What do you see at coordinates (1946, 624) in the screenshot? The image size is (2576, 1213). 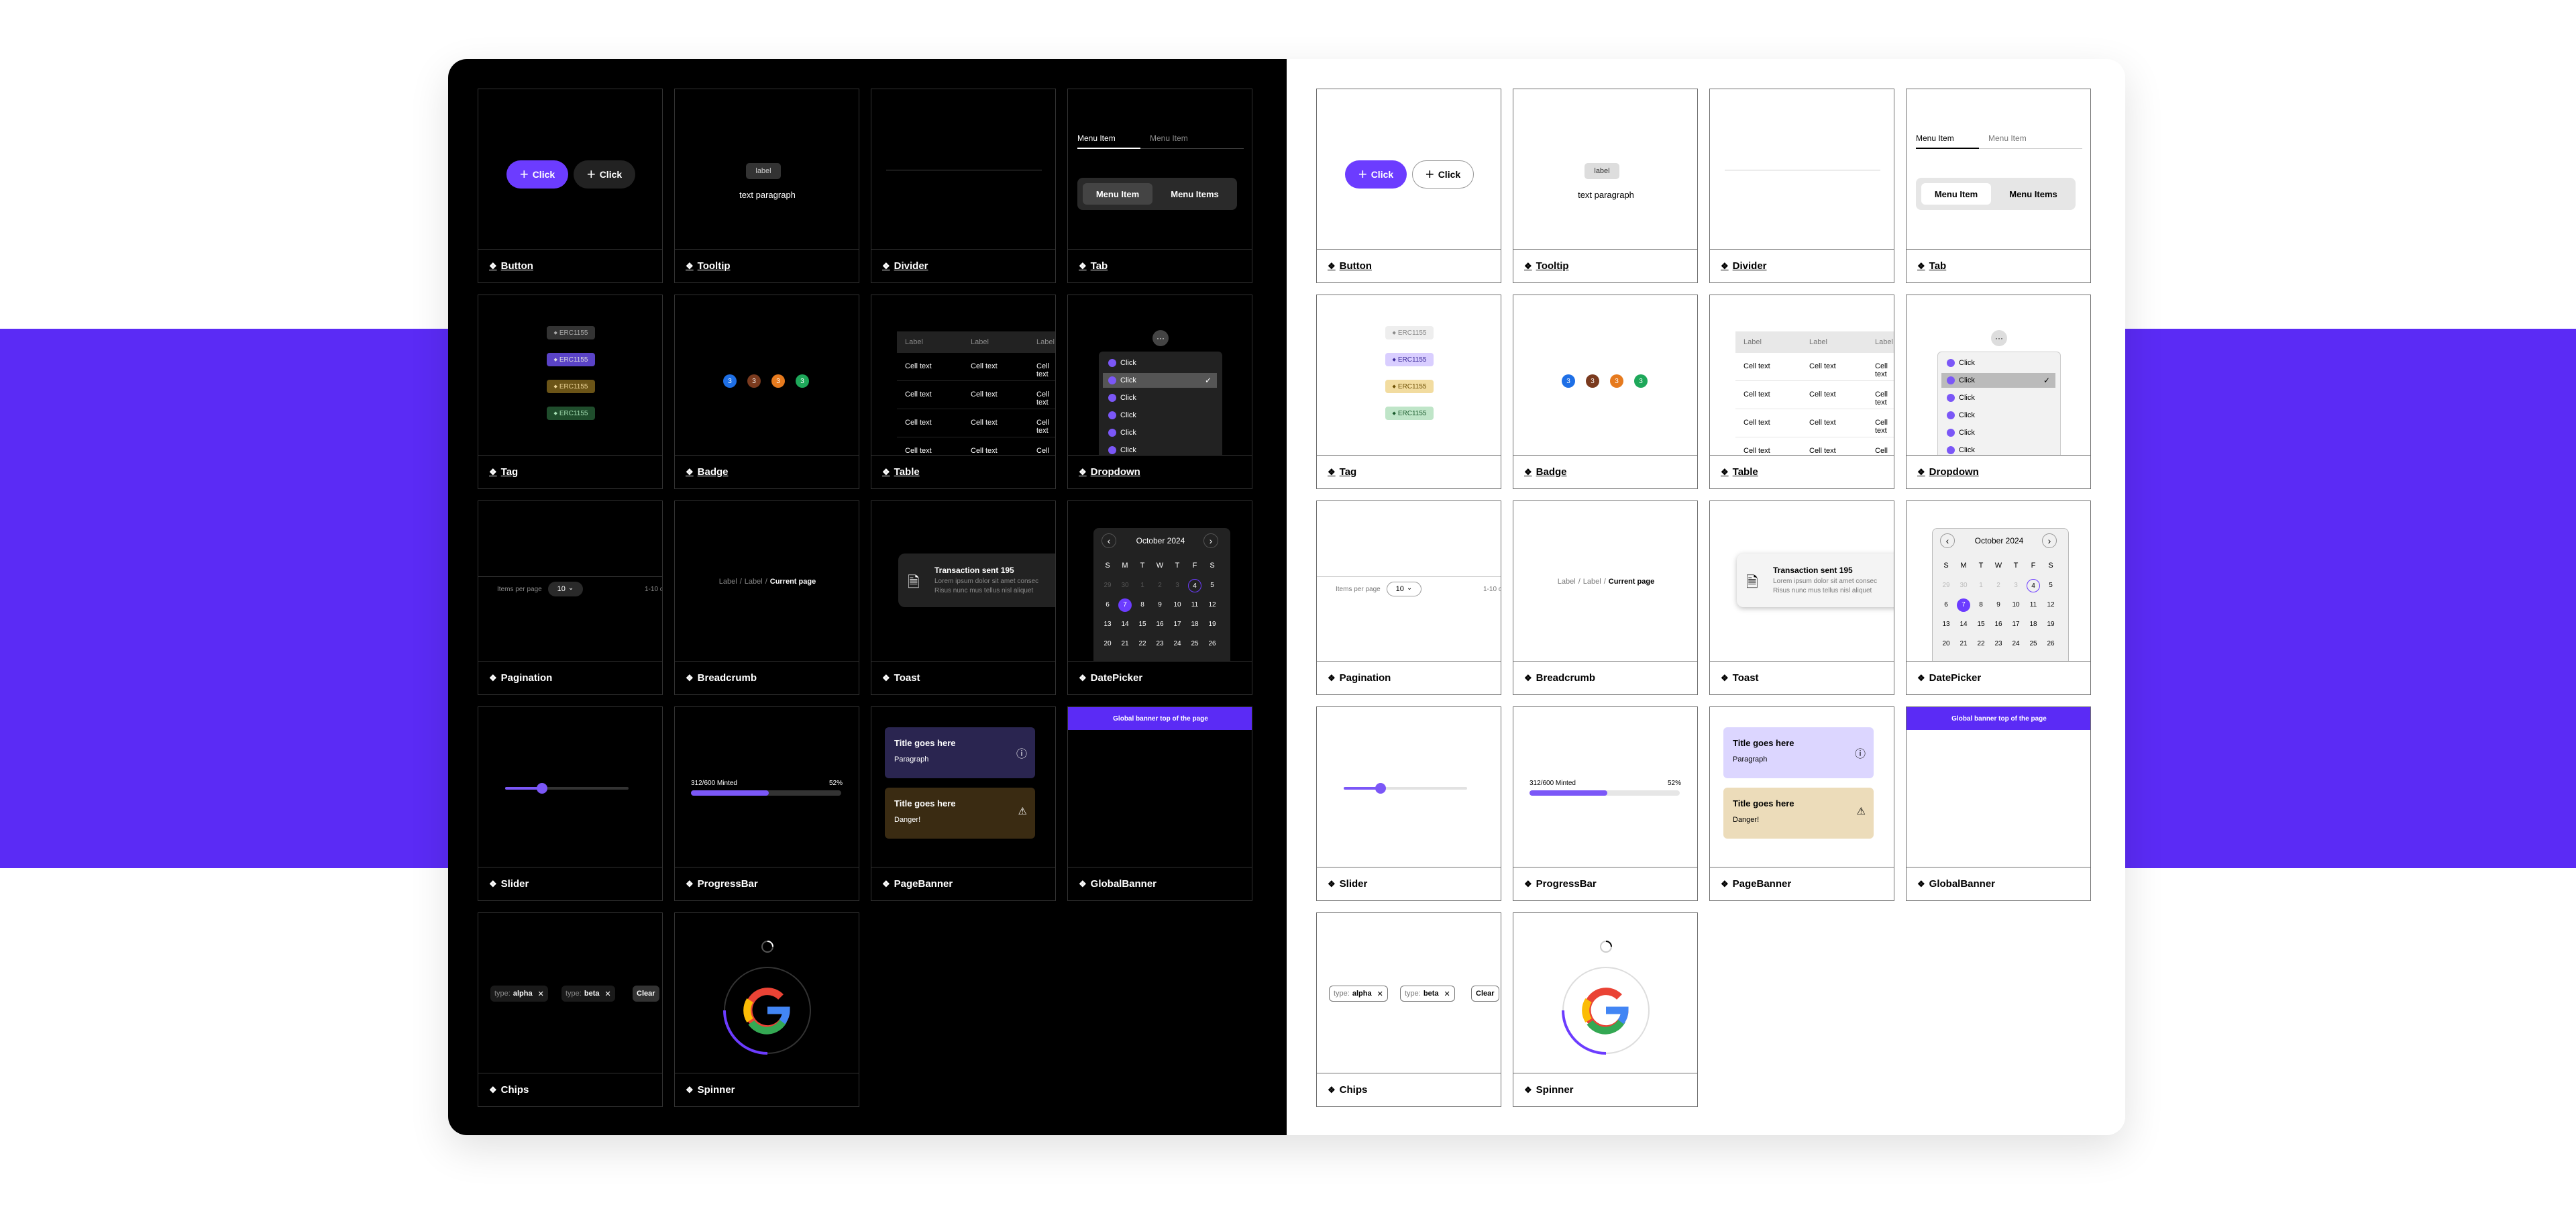 I see `day-cell: 13` at bounding box center [1946, 624].